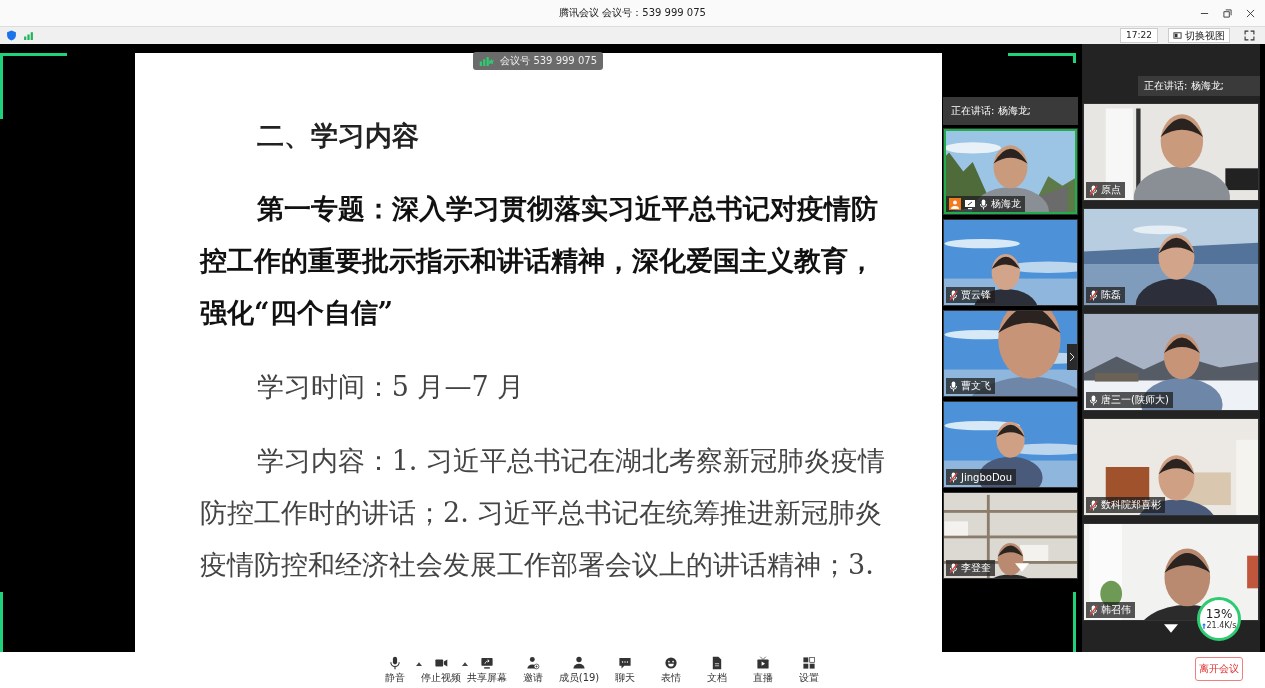 This screenshot has width=1265, height=688. What do you see at coordinates (625, 662) in the screenshot?
I see `chat-bubble-icon` at bounding box center [625, 662].